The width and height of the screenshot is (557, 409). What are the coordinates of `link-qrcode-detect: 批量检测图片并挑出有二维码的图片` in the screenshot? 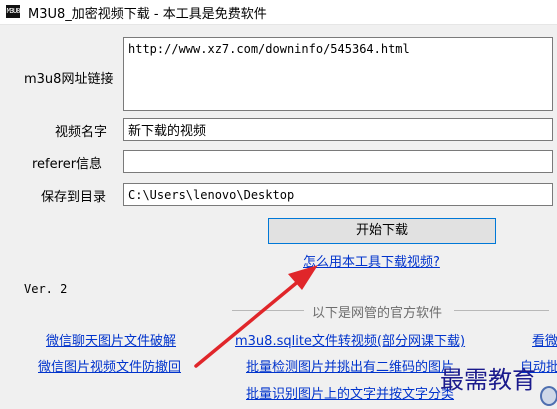 It's located at (350, 365).